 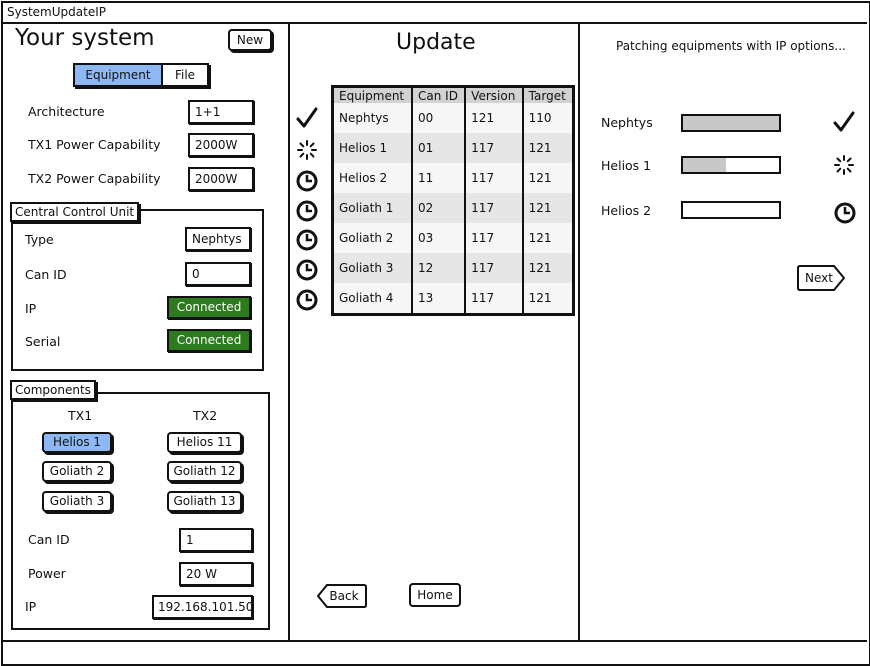 What do you see at coordinates (43, 341) in the screenshot?
I see `ccu-serial-label: Serial` at bounding box center [43, 341].